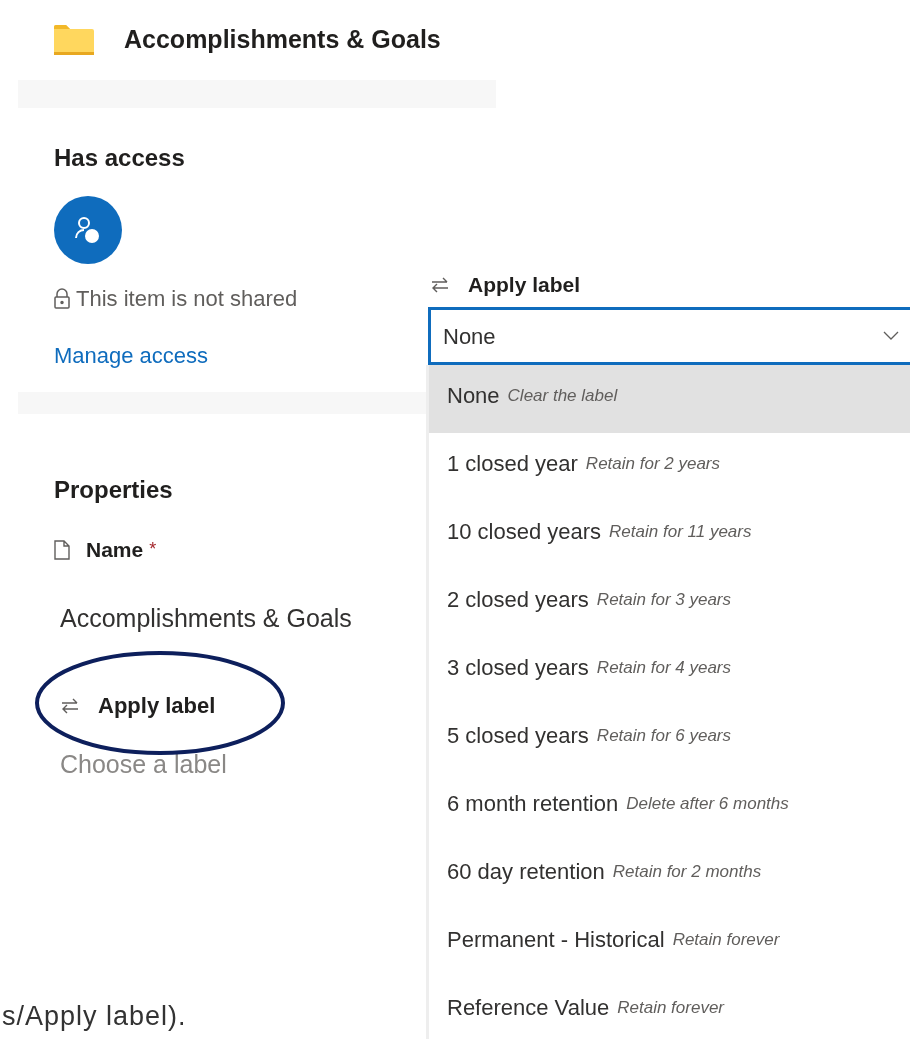  I want to click on folder-icon, so click(74, 40).